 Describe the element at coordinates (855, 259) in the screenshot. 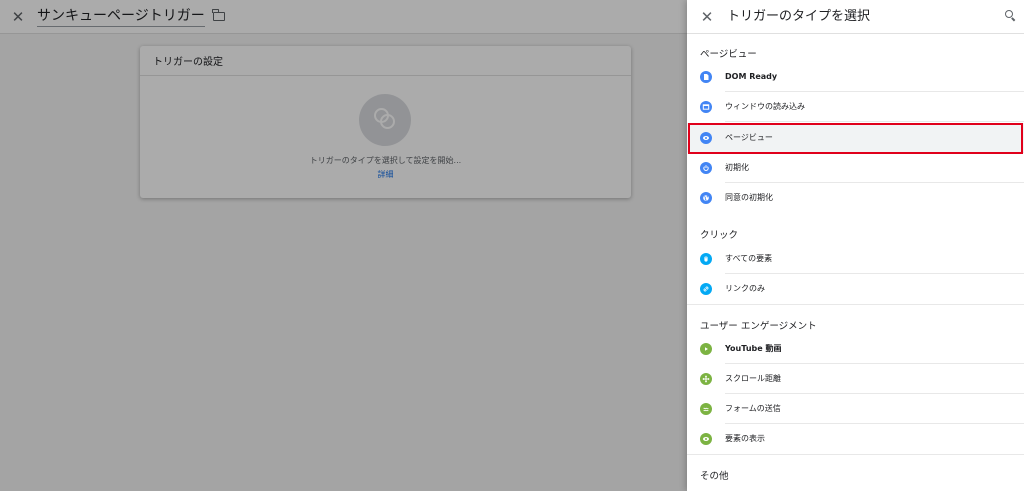

I see `trigger-item-all-elements: すべての要素` at that location.